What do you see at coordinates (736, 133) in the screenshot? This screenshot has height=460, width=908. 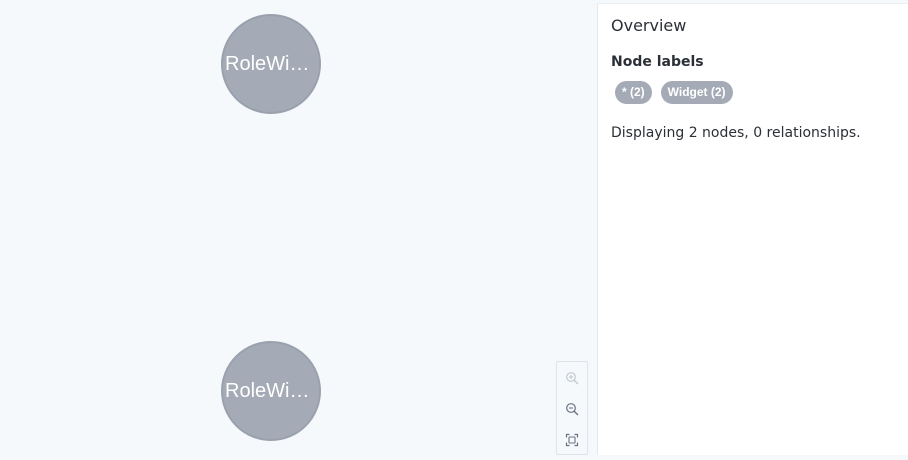 I see `graph-summary: Displaying 2 nodes, 0 relationships.` at bounding box center [736, 133].